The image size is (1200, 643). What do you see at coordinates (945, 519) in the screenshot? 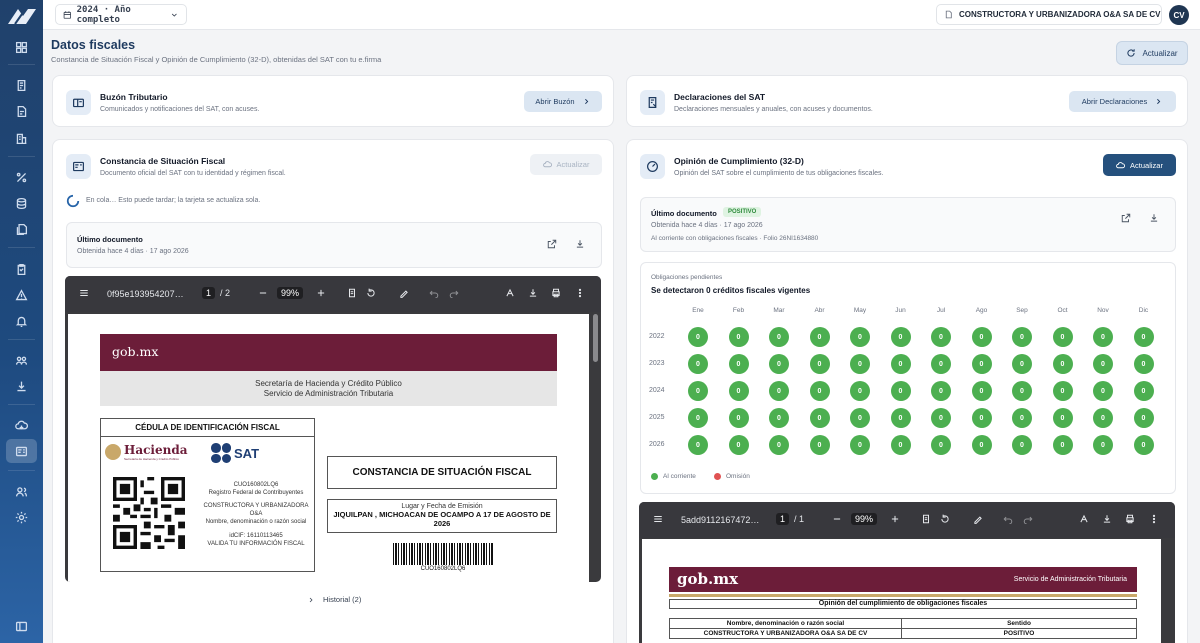
I see `rotate-icon` at bounding box center [945, 519].